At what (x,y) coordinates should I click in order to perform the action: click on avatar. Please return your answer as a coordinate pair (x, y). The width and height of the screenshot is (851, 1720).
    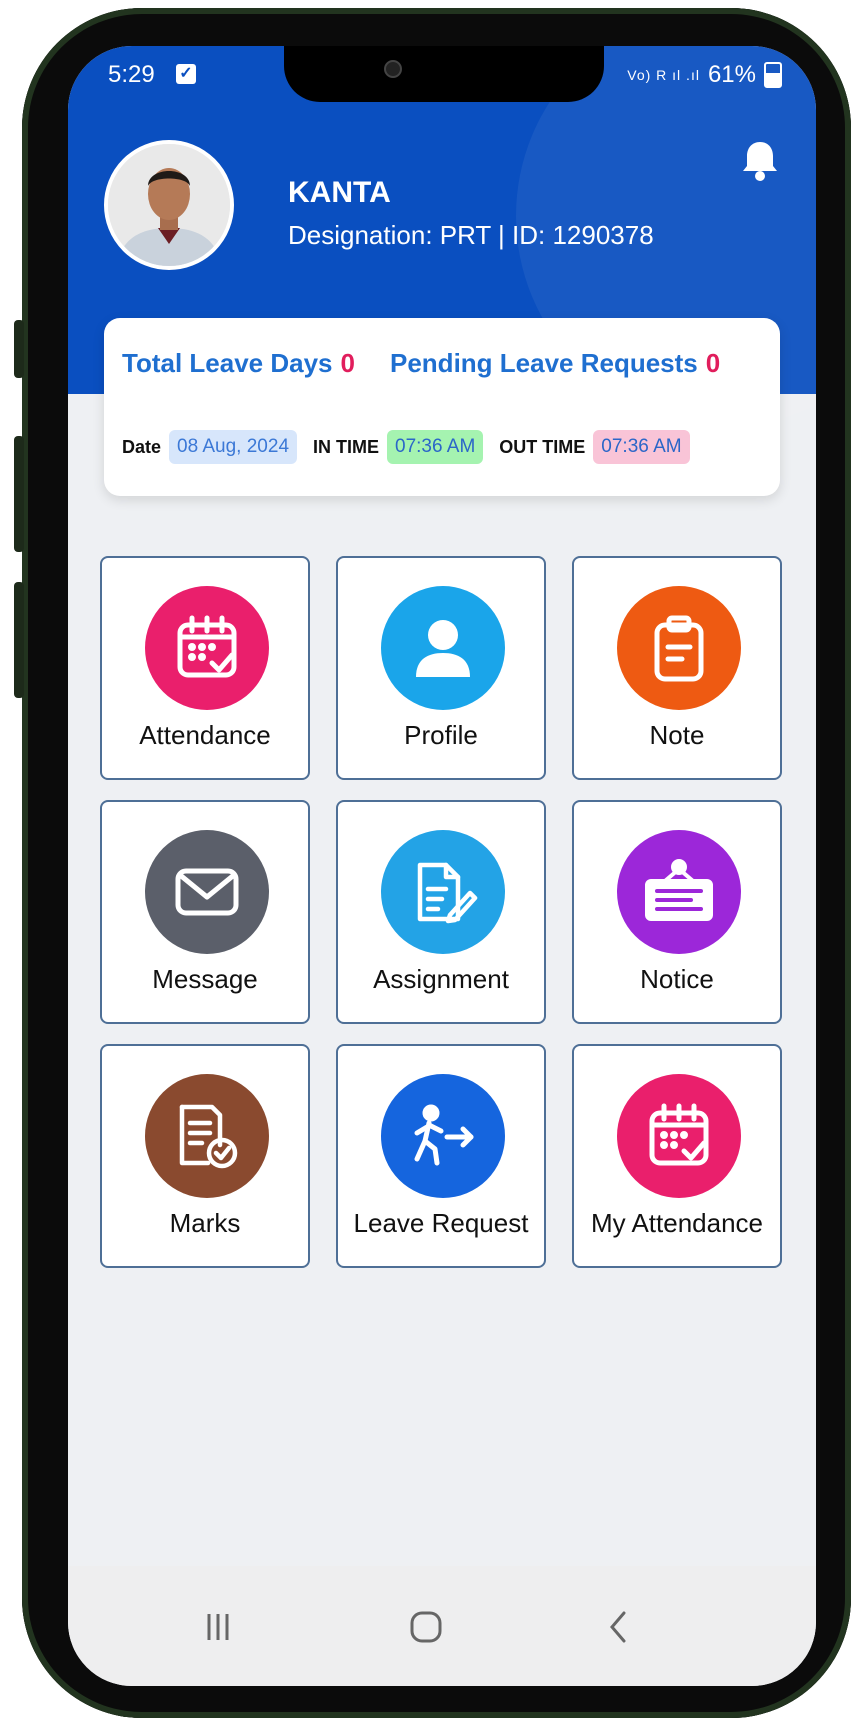
    Looking at the image, I should click on (169, 205).